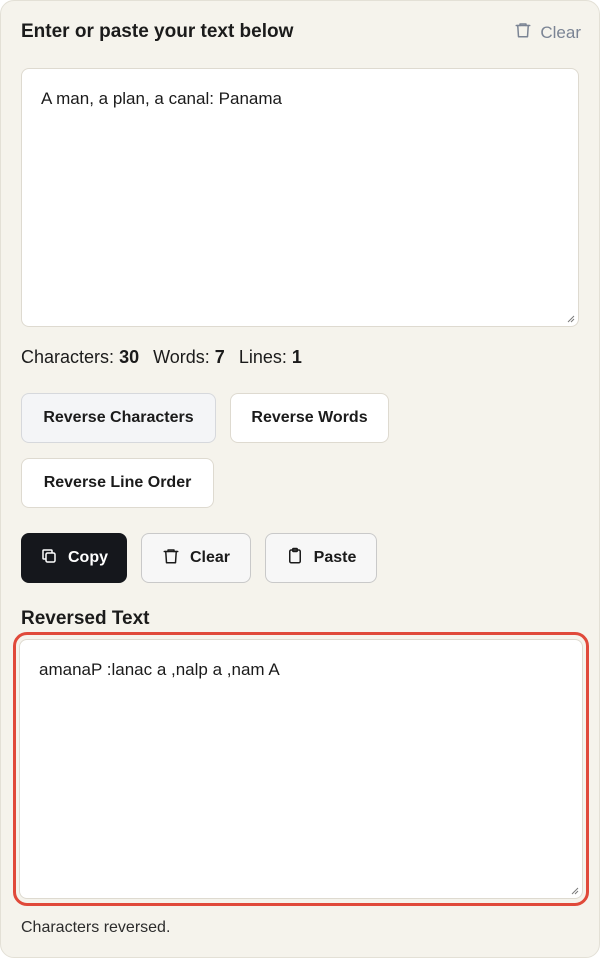  I want to click on reverse-line-order-label: Reverse Line Order, so click(117, 482).